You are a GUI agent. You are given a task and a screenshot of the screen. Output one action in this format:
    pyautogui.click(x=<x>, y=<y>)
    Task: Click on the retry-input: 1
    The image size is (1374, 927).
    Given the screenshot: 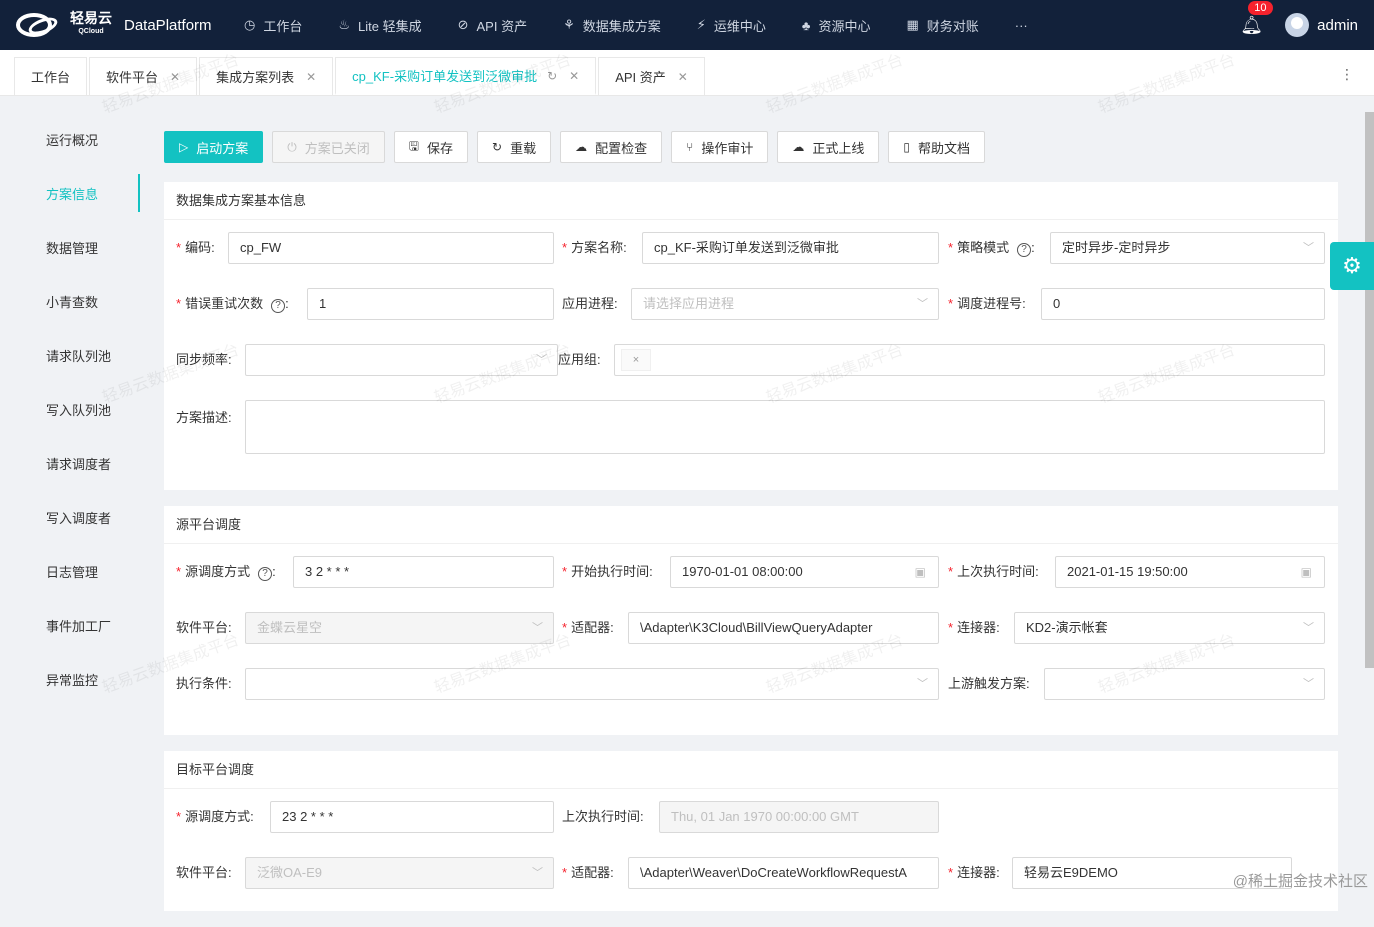 What is the action you would take?
    pyautogui.click(x=430, y=304)
    